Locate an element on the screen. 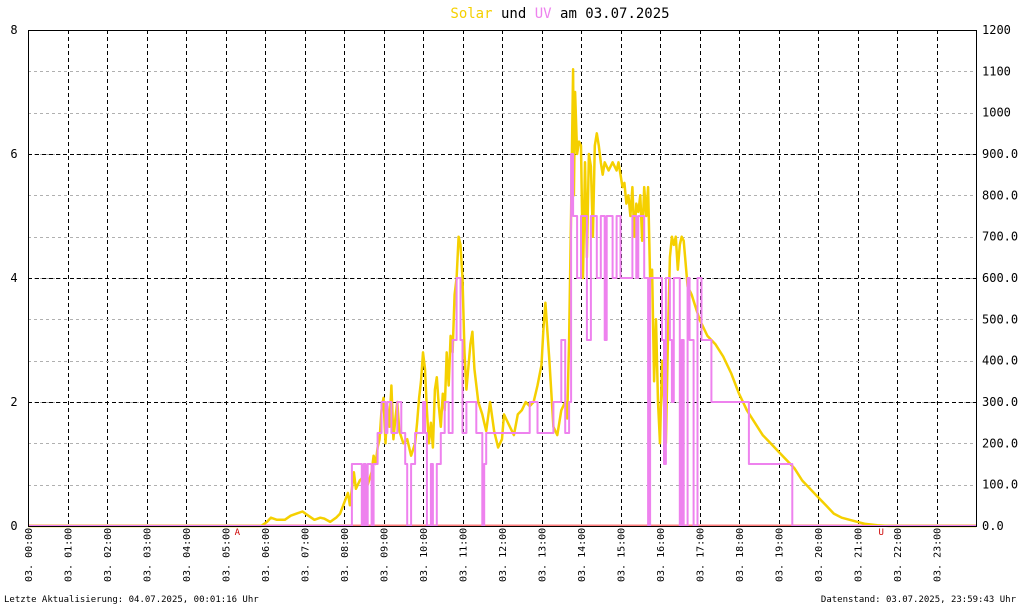 The width and height of the screenshot is (1020, 606). left-tick-label: 4 is located at coordinates (13, 278).